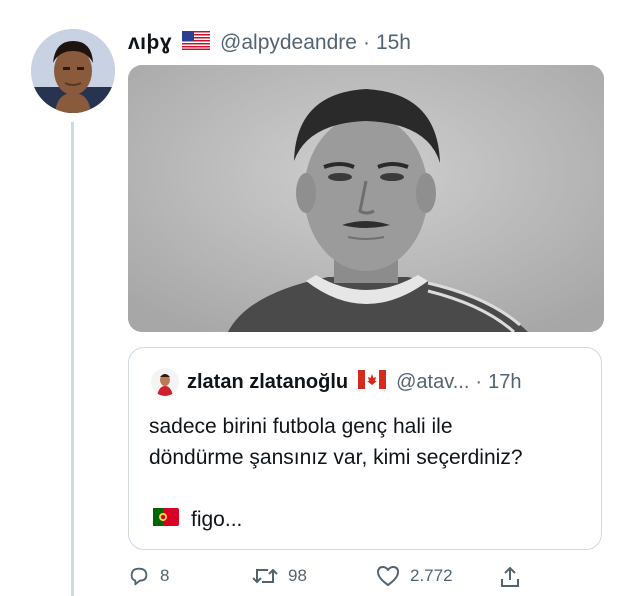 The width and height of the screenshot is (635, 596). I want to click on thread-line, so click(72, 359).